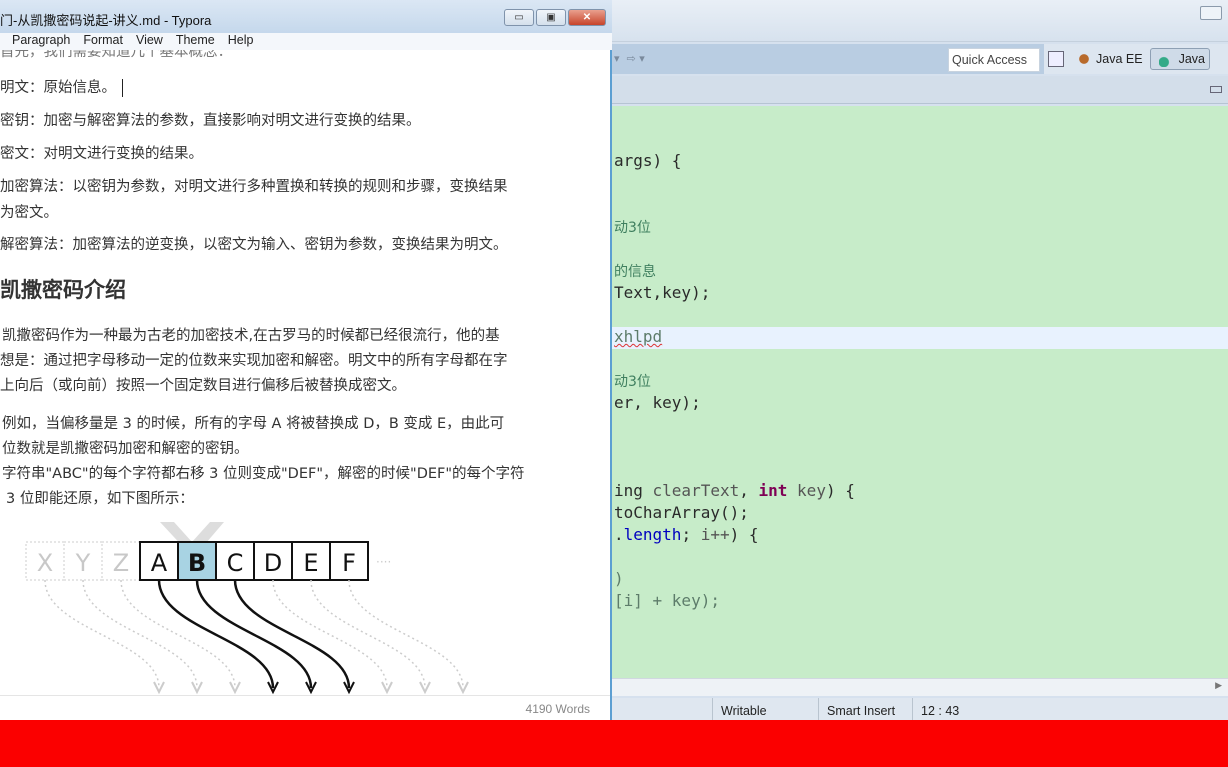 Image resolution: width=1228 pixels, height=767 pixels. What do you see at coordinates (203, 386) in the screenshot?
I see `paragraph-line: 上向后（或向前）按照一个固定数目进行偏移后被替换成密文。` at bounding box center [203, 386].